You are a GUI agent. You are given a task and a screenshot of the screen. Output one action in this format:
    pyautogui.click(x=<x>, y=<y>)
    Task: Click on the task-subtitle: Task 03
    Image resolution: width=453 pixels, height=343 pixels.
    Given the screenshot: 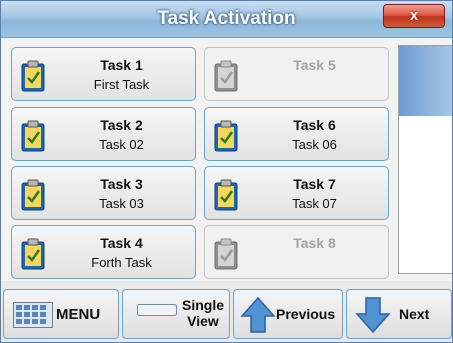 What is the action you would take?
    pyautogui.click(x=121, y=203)
    